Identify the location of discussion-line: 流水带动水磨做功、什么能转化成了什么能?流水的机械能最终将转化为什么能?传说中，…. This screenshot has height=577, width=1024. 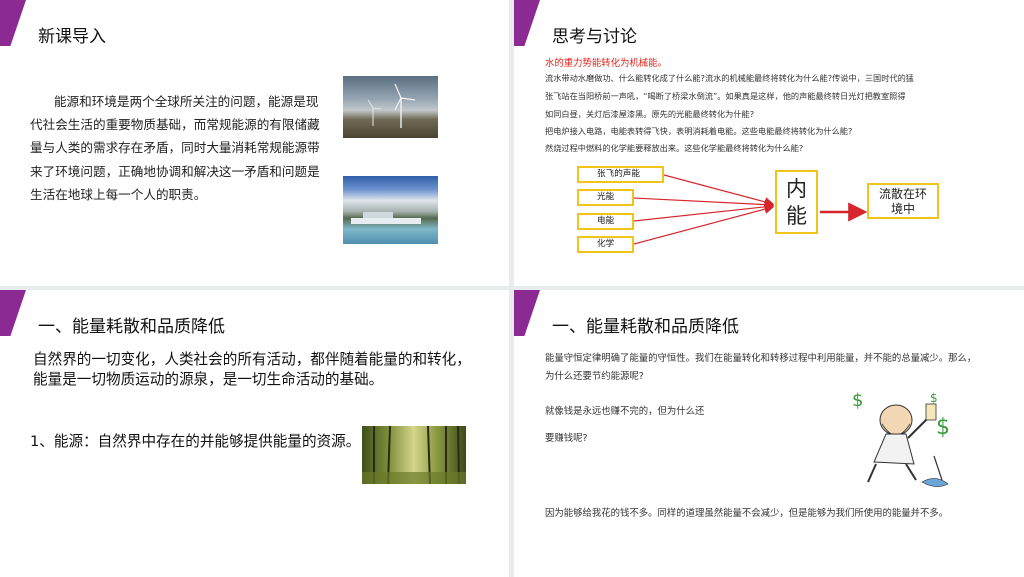
(729, 78).